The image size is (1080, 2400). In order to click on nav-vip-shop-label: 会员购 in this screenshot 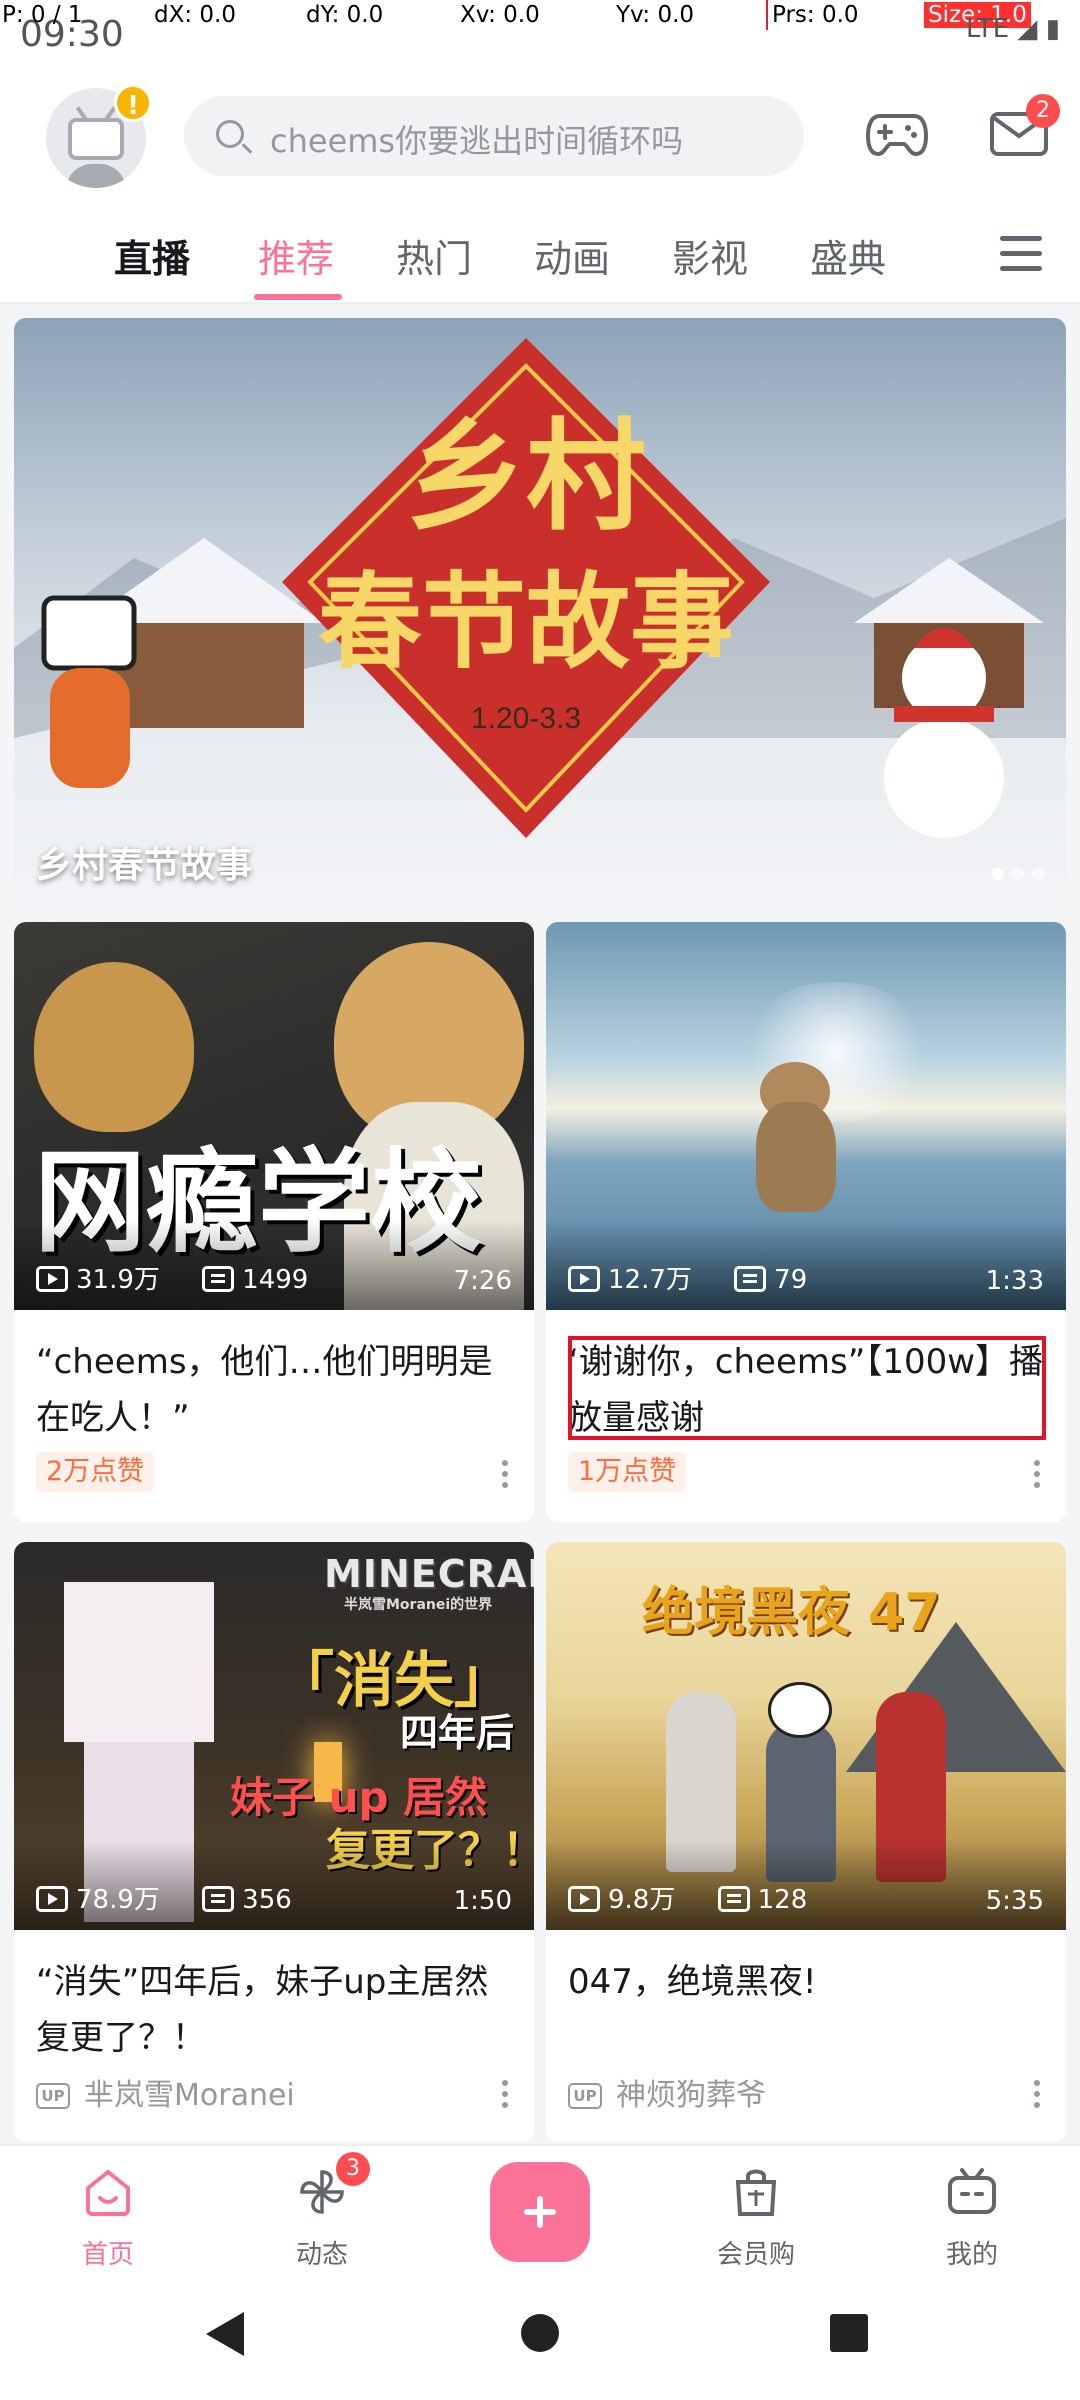, I will do `click(755, 2255)`.